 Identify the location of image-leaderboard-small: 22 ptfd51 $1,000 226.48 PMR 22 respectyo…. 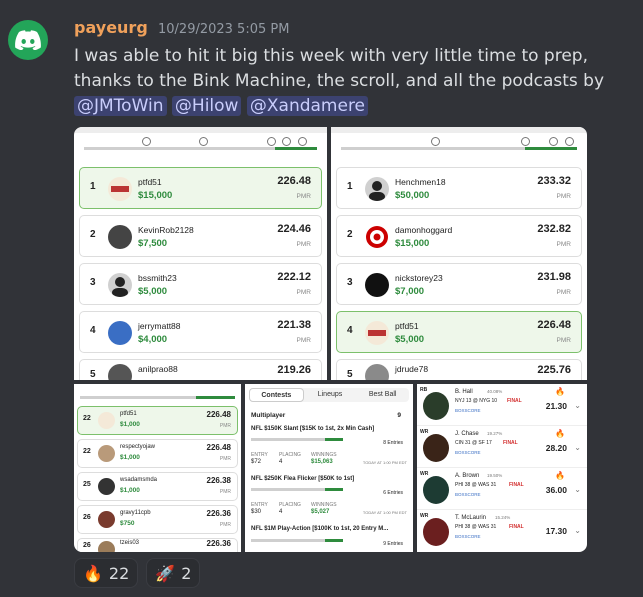
(157, 468).